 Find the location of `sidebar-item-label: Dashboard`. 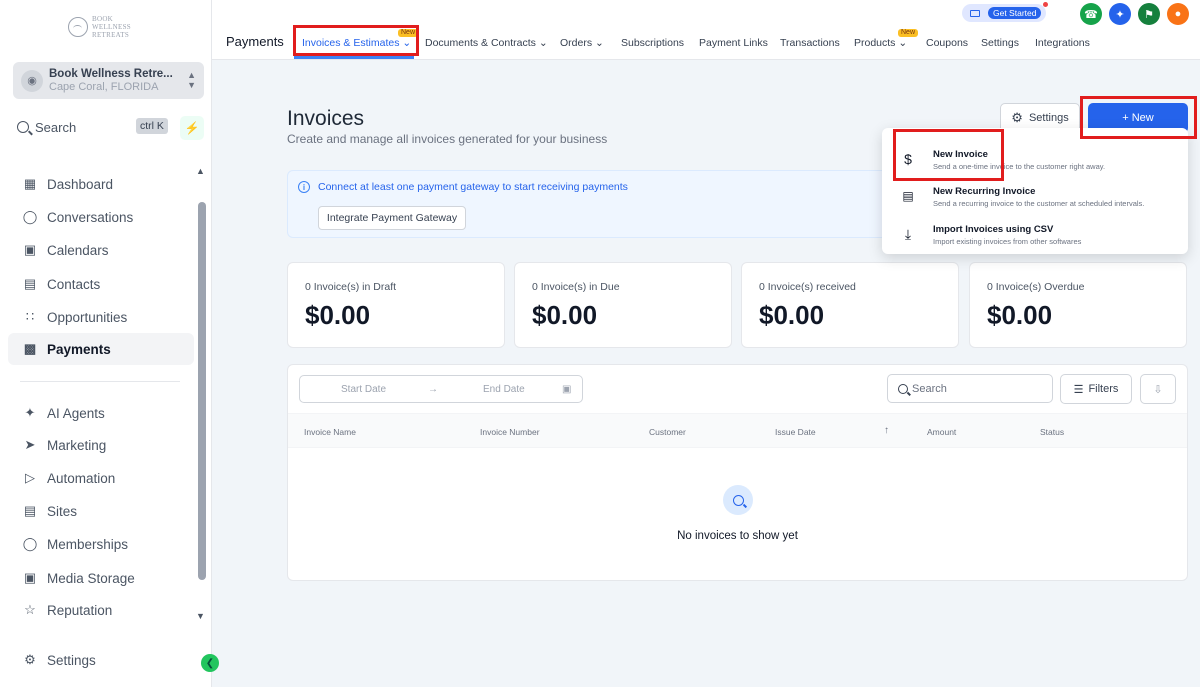

sidebar-item-label: Dashboard is located at coordinates (80, 184).